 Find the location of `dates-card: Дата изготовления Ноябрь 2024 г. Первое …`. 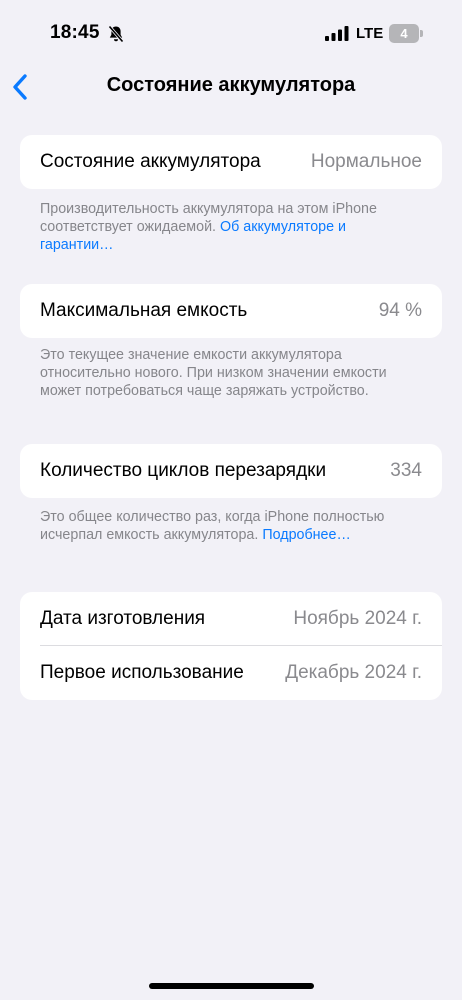

dates-card: Дата изготовления Ноябрь 2024 г. Первое … is located at coordinates (231, 646).